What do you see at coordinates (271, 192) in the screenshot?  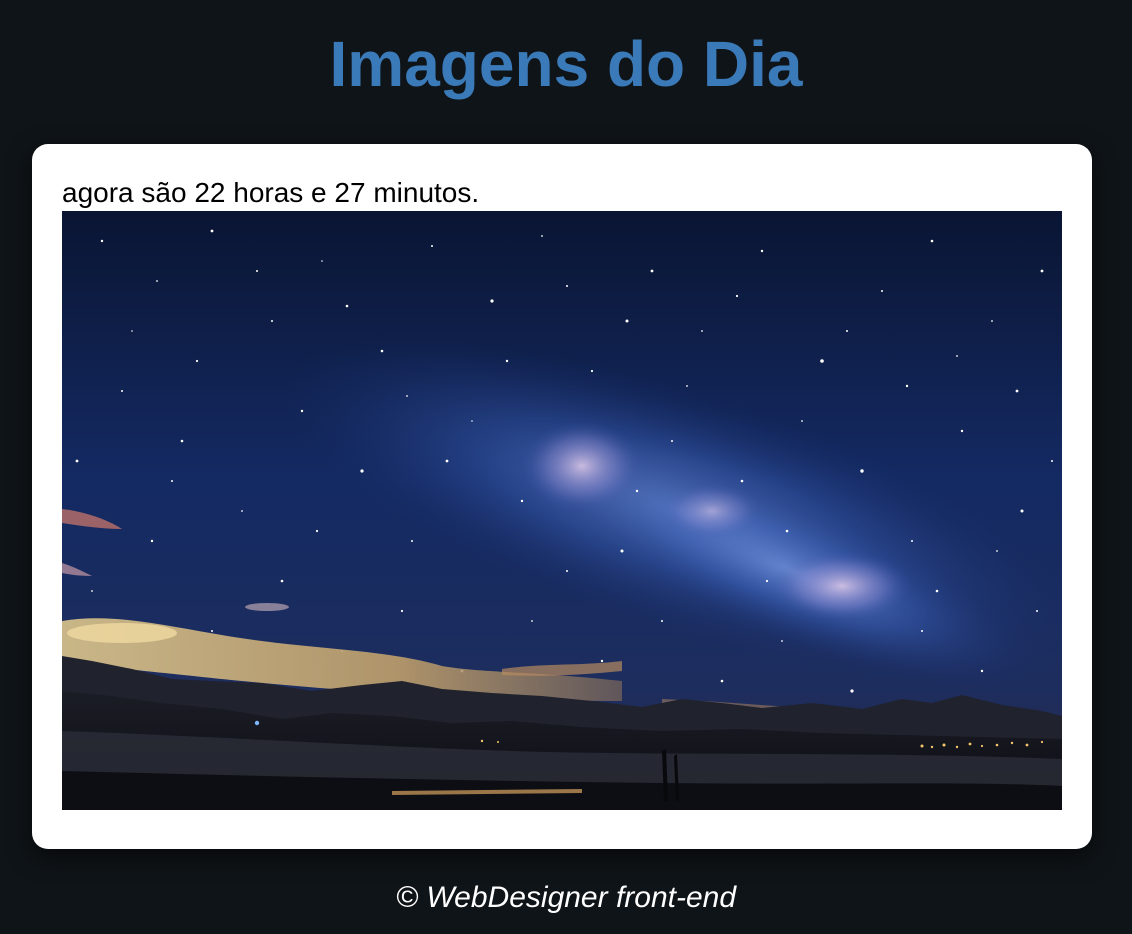 I see `current-time-text: agora são 22 horas e 27 minutos.` at bounding box center [271, 192].